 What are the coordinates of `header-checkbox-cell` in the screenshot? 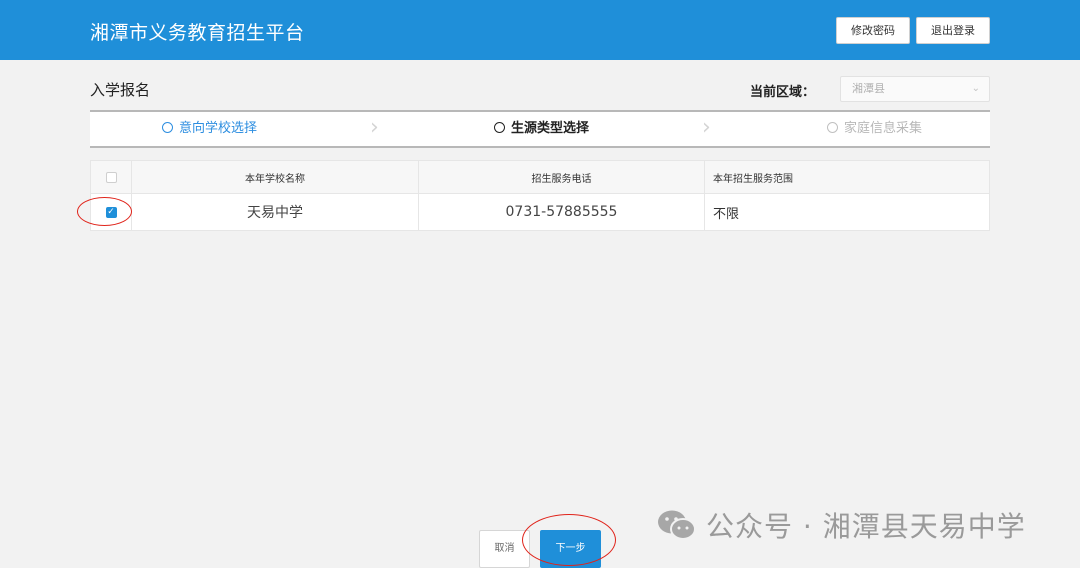 It's located at (111, 177).